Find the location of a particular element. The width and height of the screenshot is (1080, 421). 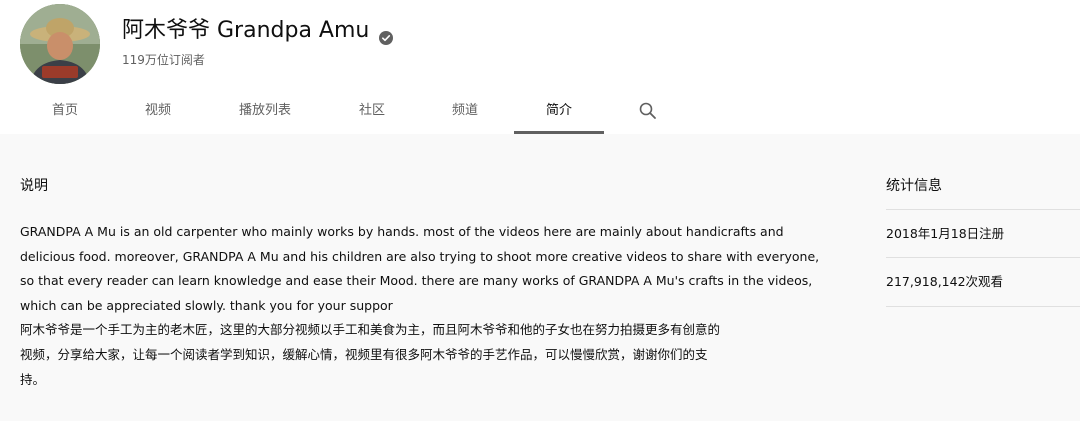

channel-avatar is located at coordinates (60, 44).